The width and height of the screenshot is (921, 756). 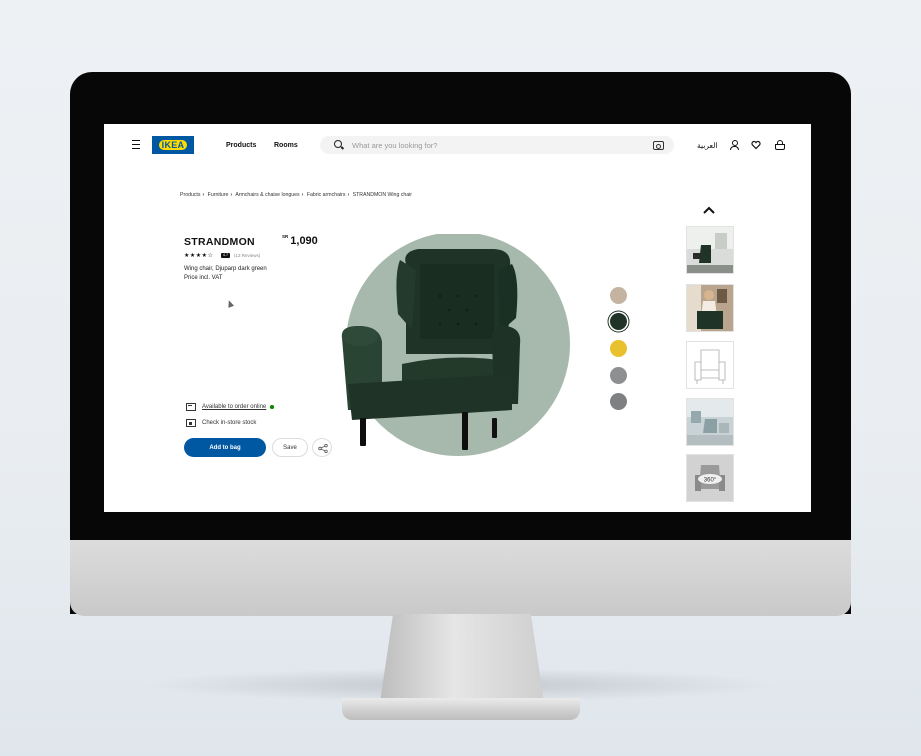 What do you see at coordinates (191, 423) in the screenshot?
I see `store-icon` at bounding box center [191, 423].